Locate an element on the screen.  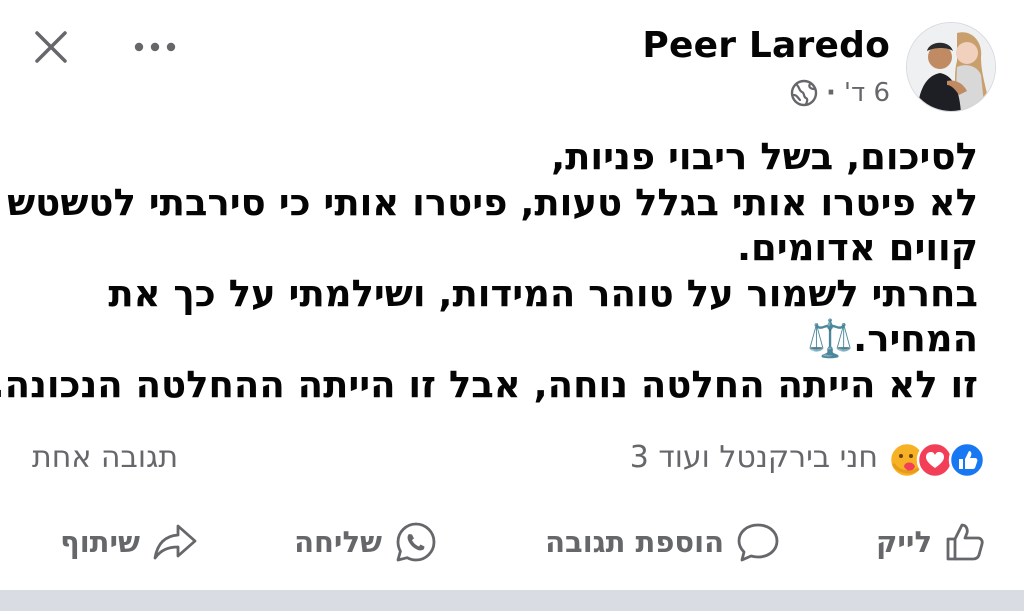
post-time: 6 ד' is located at coordinates (867, 93).